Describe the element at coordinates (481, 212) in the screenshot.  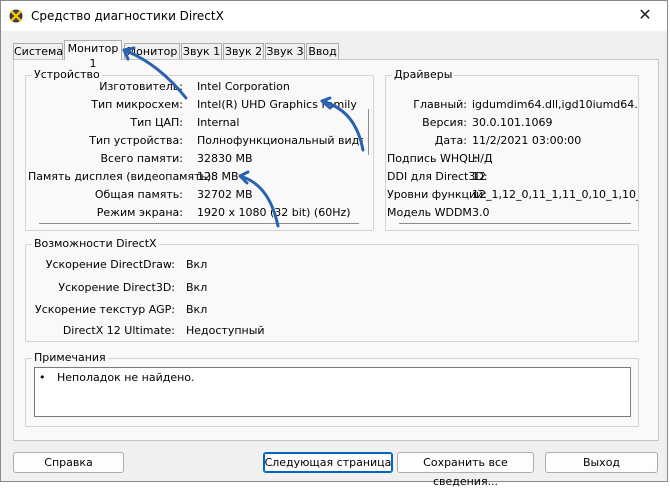
I see `drivers-value-wddm: 3.0` at that location.